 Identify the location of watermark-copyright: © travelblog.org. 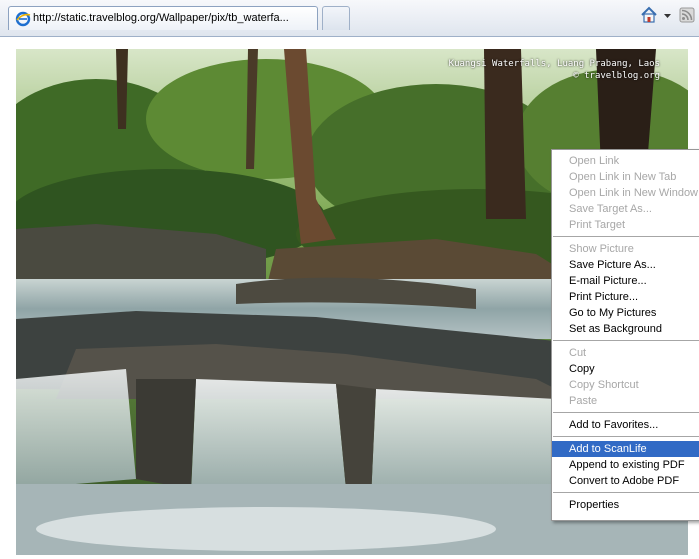
(616, 76).